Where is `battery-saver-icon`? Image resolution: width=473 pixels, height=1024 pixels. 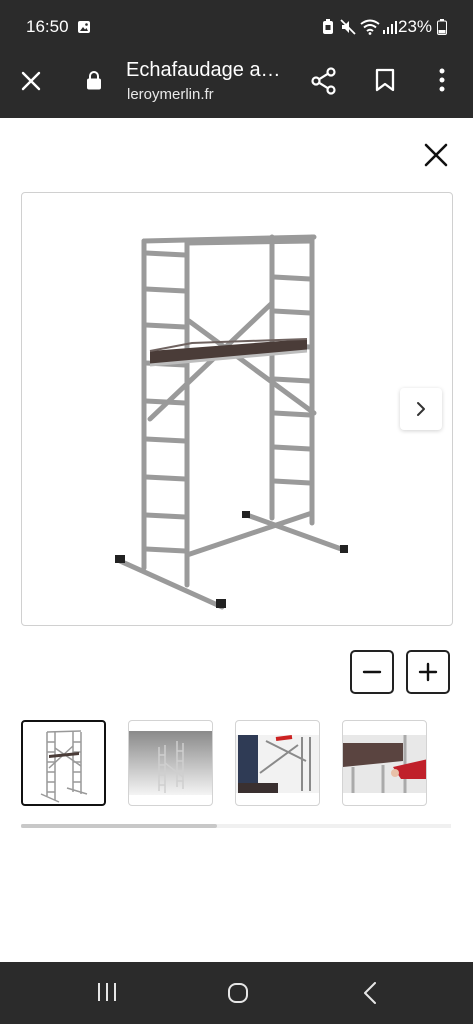 battery-saver-icon is located at coordinates (328, 26).